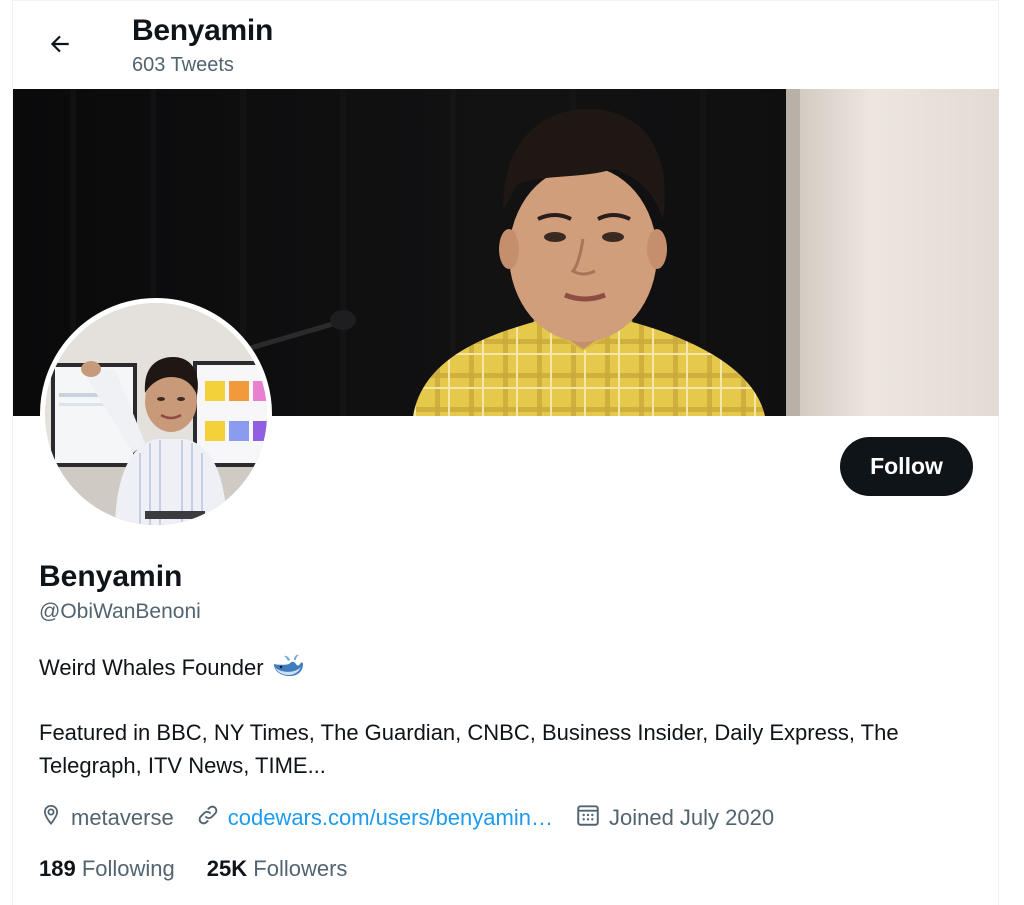 Image resolution: width=1024 pixels, height=905 pixels. Describe the element at coordinates (227, 868) in the screenshot. I see `followers-count: 25K` at that location.